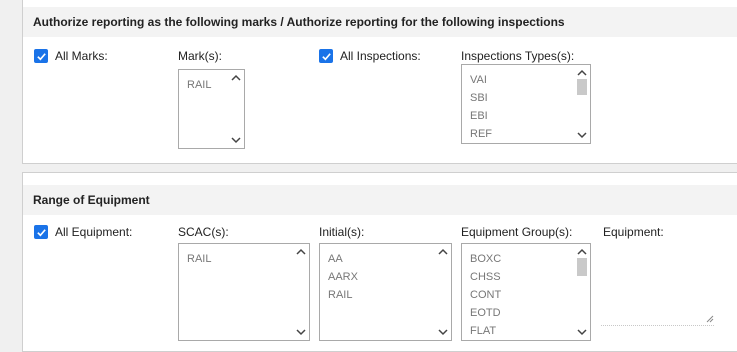 This screenshot has height=352, width=737. I want to click on marks-list: RAIL, so click(199, 85).